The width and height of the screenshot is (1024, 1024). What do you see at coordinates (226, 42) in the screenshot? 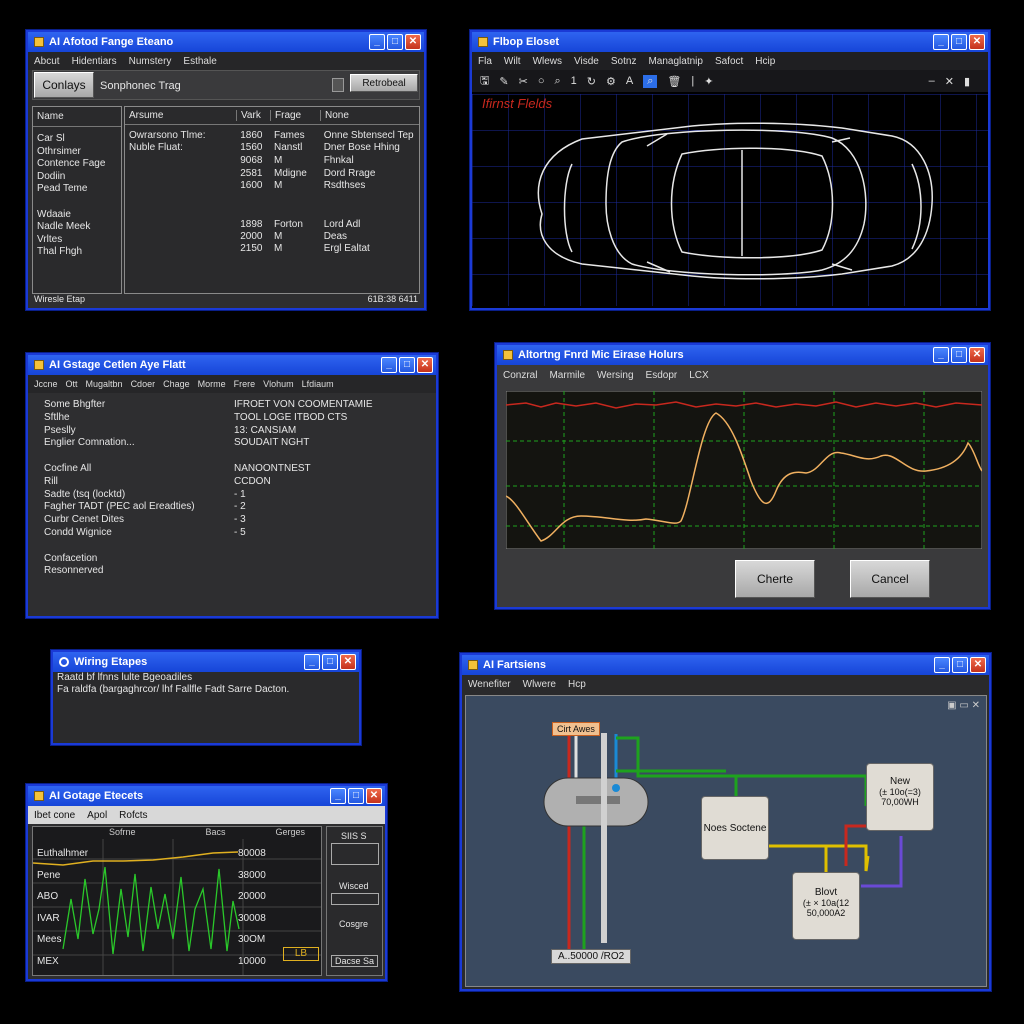
I see `config-titlebar: AI Afotod Fange Eteano _ □ ✕` at bounding box center [226, 42].